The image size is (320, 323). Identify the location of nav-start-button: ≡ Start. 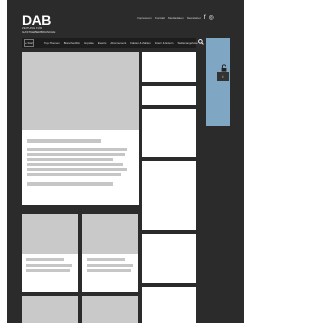
(29, 43).